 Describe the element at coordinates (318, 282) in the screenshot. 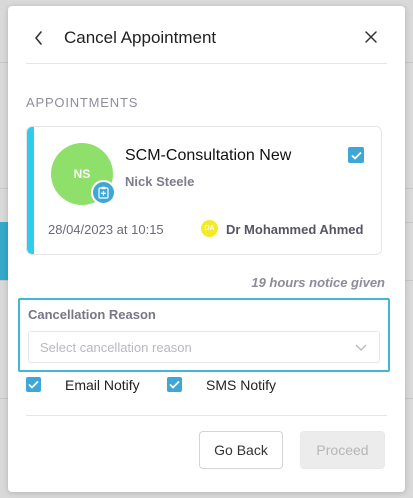

I see `notice-text: 19 hours notice given` at that location.